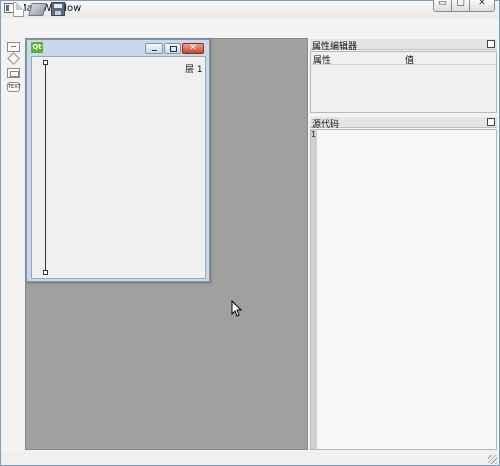  I want to click on qt-logo-icon: Qt, so click(37, 47).